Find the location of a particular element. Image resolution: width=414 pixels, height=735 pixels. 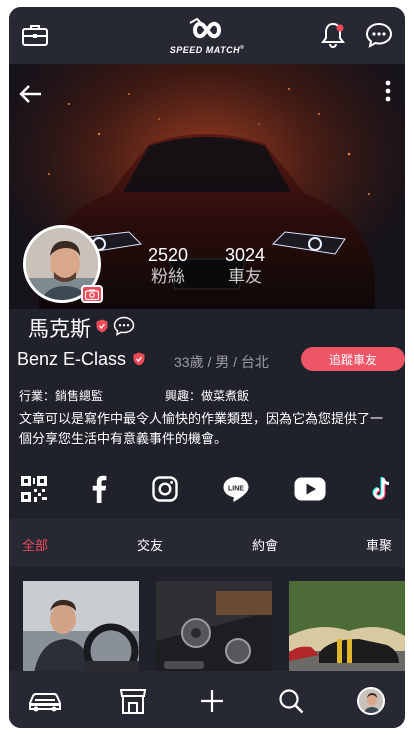

followers-label: 粉絲 is located at coordinates (168, 276).